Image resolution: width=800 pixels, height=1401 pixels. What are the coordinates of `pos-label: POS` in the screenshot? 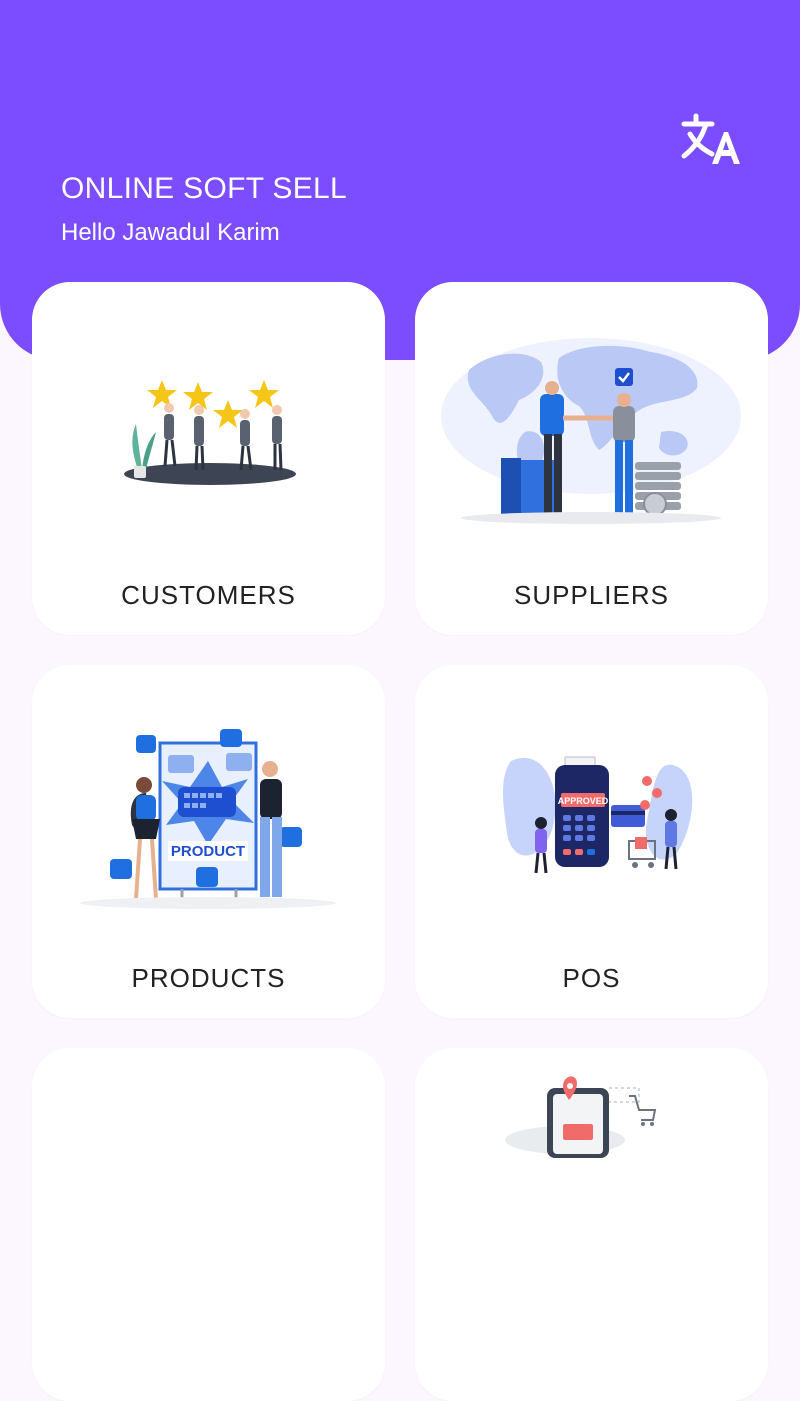 It's located at (591, 978).